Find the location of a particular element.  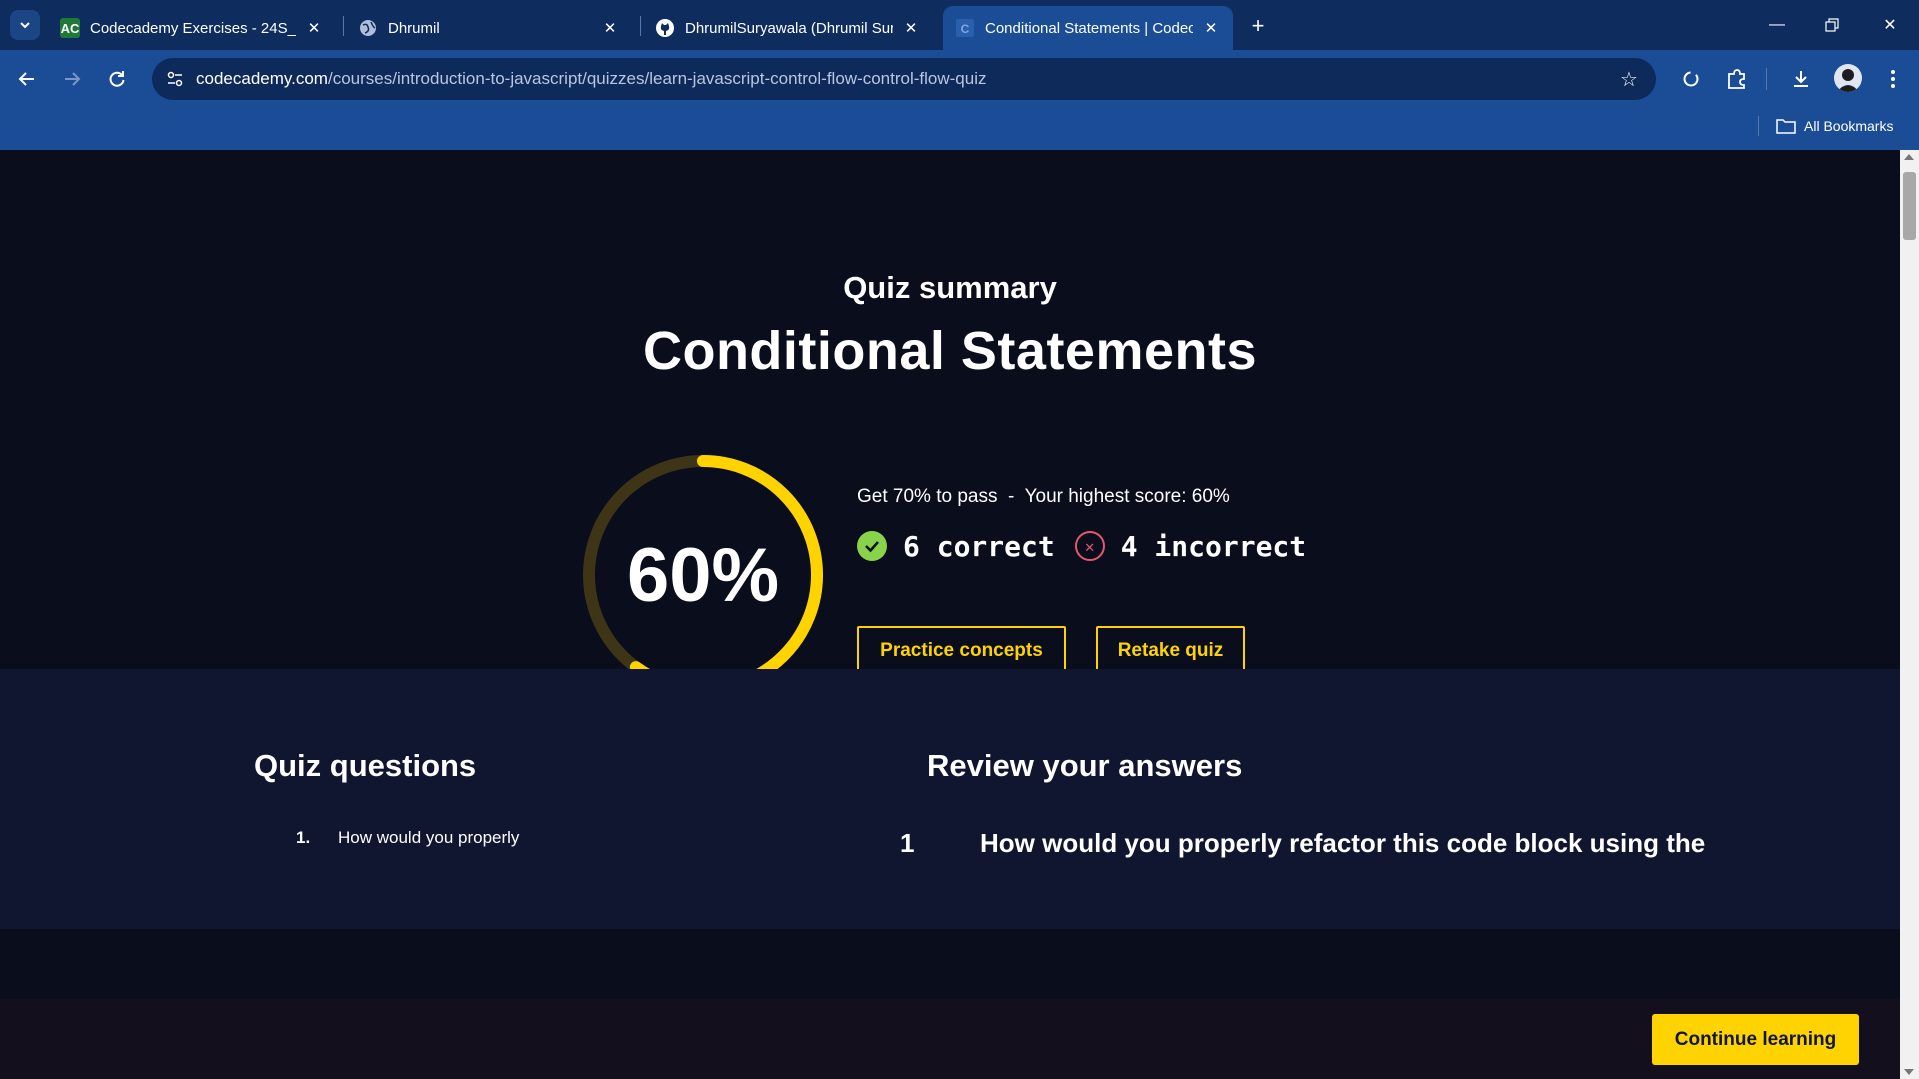

review-number: 1 is located at coordinates (907, 843).